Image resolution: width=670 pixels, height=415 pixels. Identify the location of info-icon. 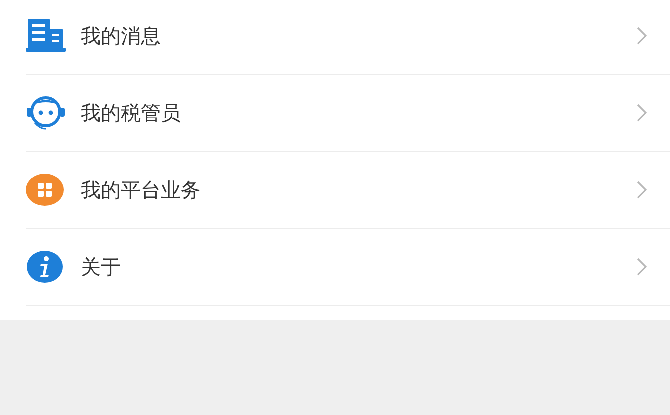
(45, 267).